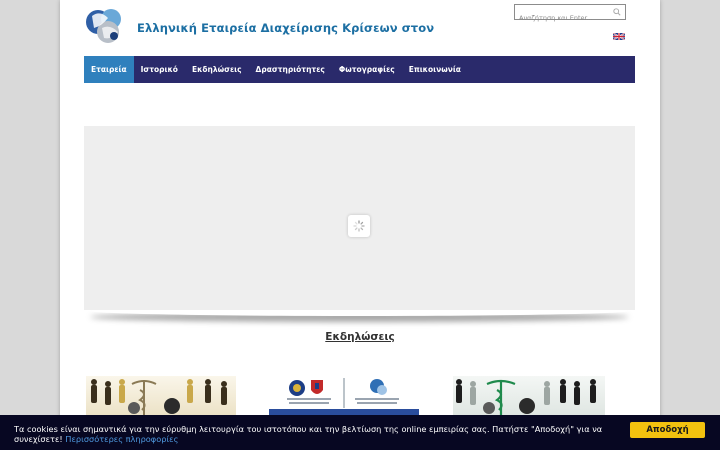 This screenshot has height=450, width=720. What do you see at coordinates (526, 397) in the screenshot?
I see `event-image-people-green` at bounding box center [526, 397].